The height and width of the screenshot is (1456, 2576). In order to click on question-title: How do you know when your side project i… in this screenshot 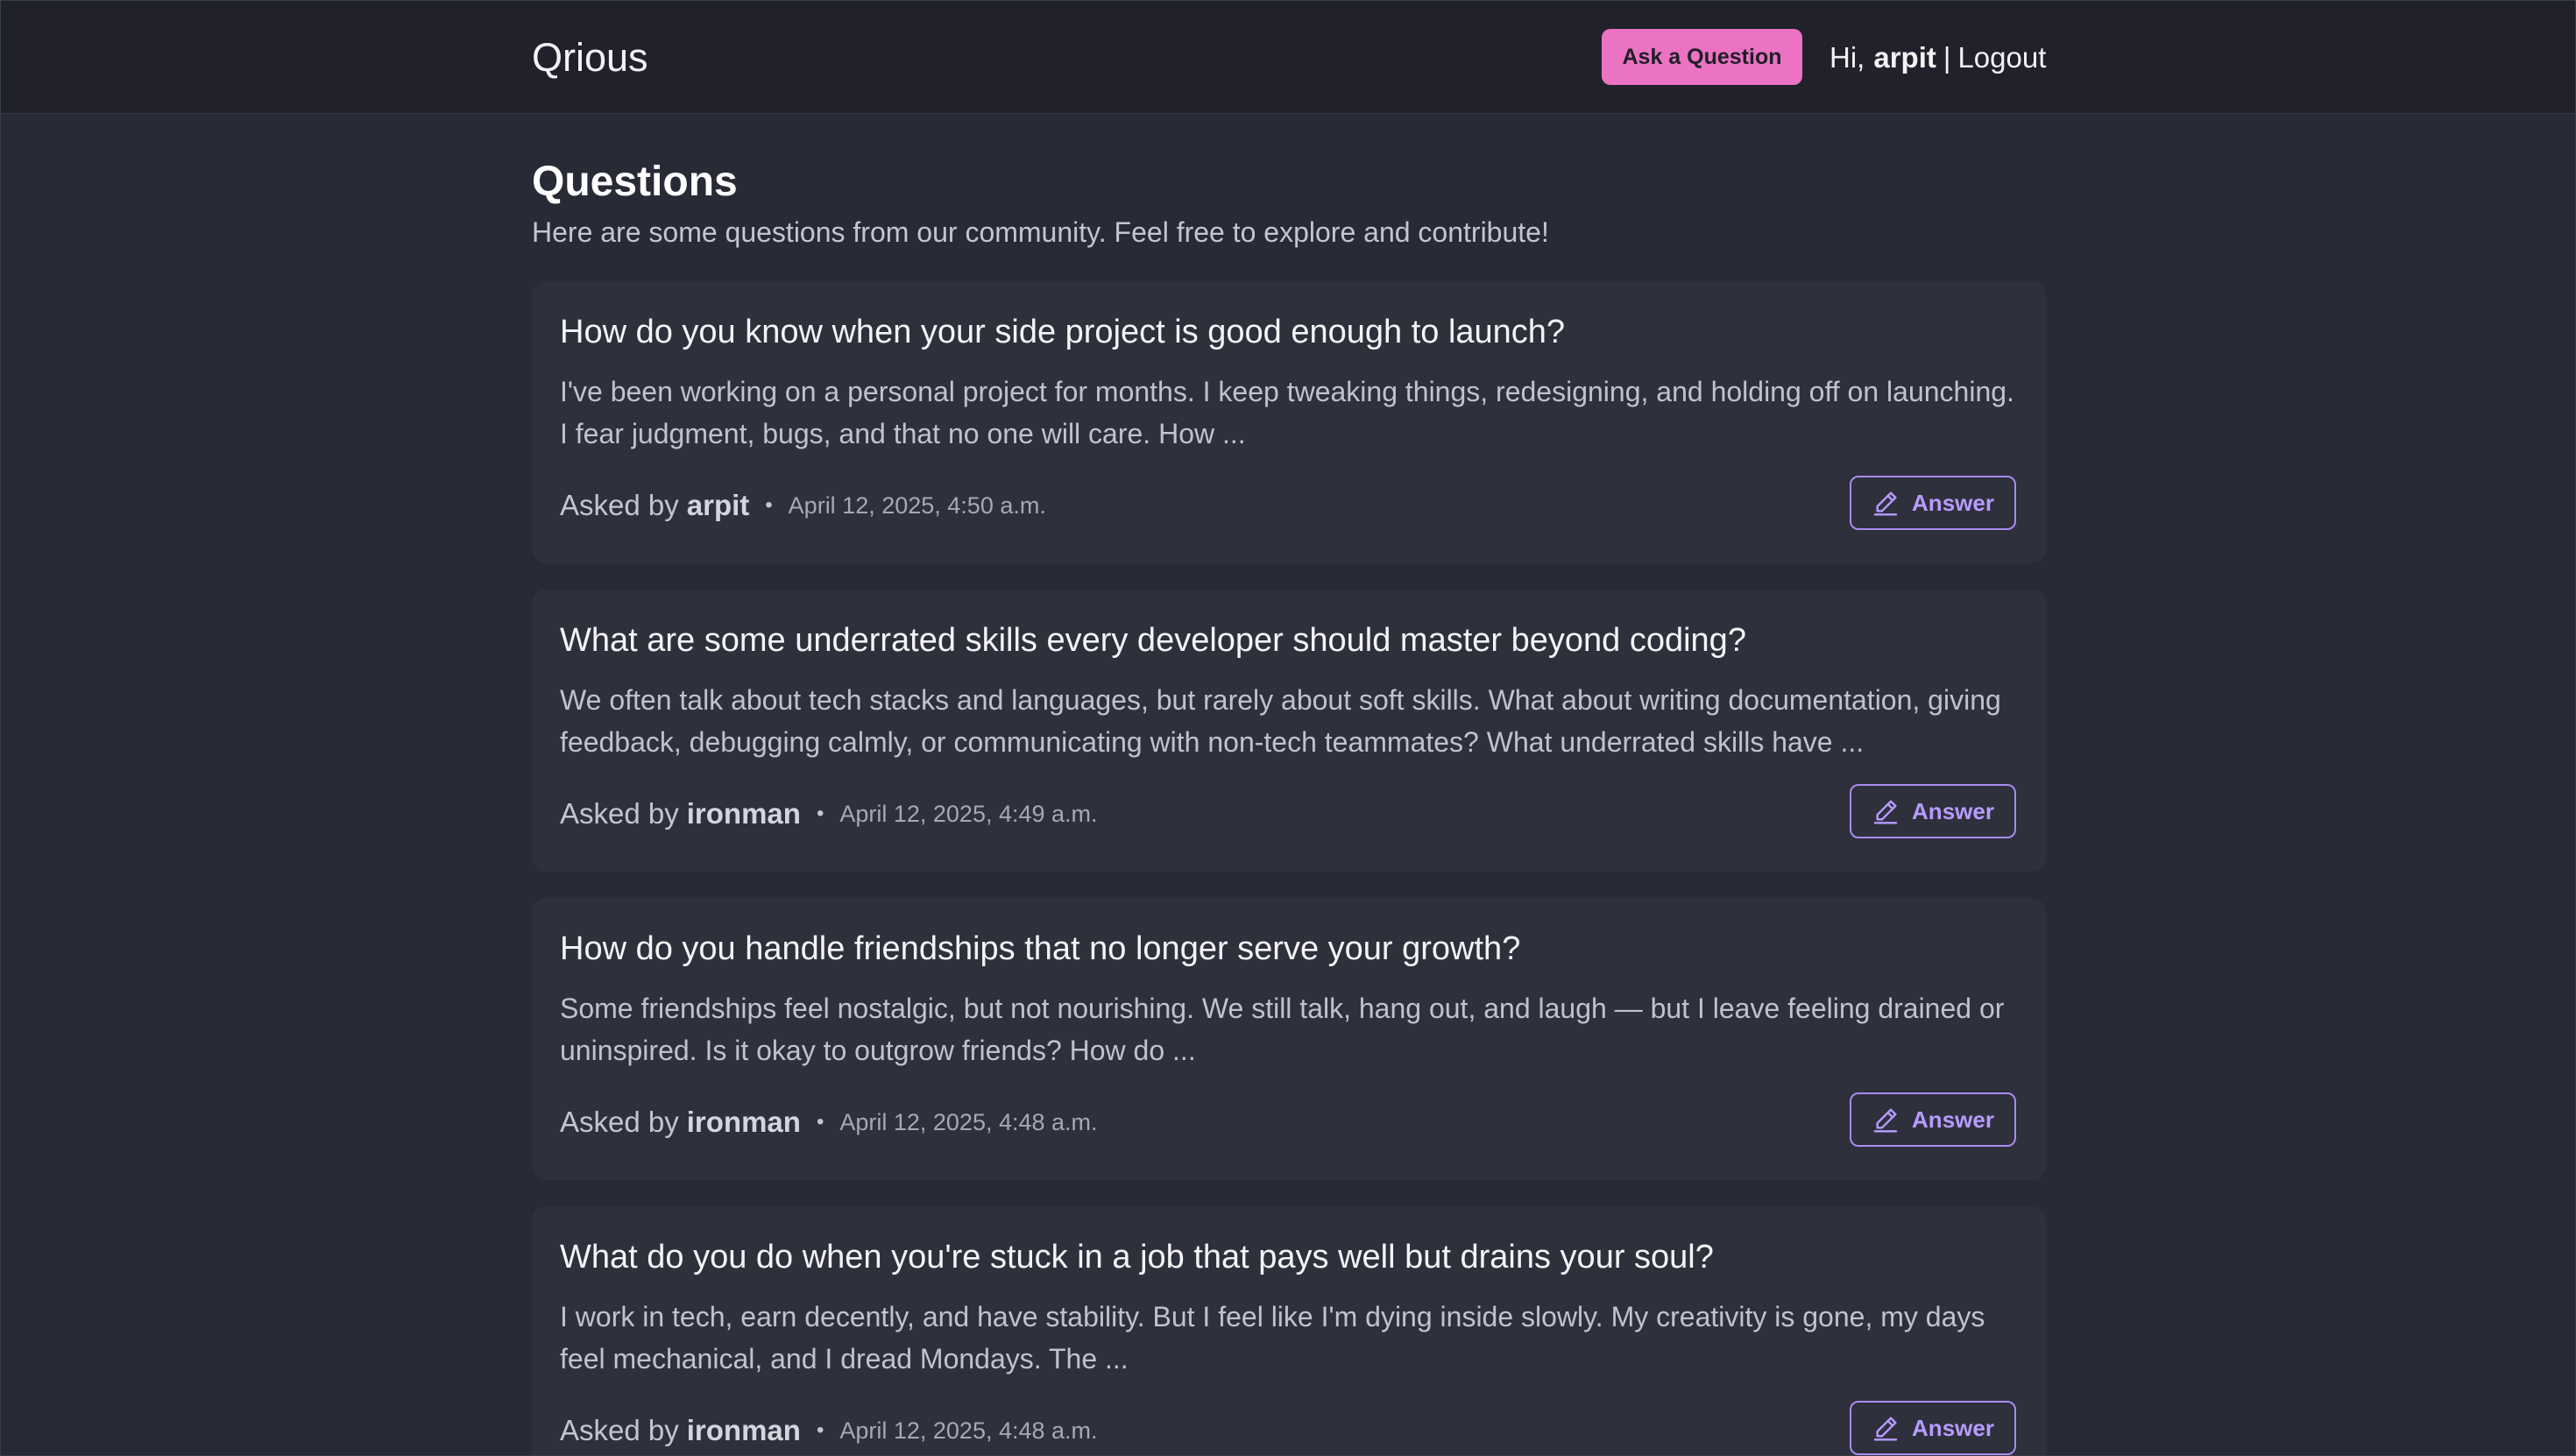, I will do `click(1062, 332)`.